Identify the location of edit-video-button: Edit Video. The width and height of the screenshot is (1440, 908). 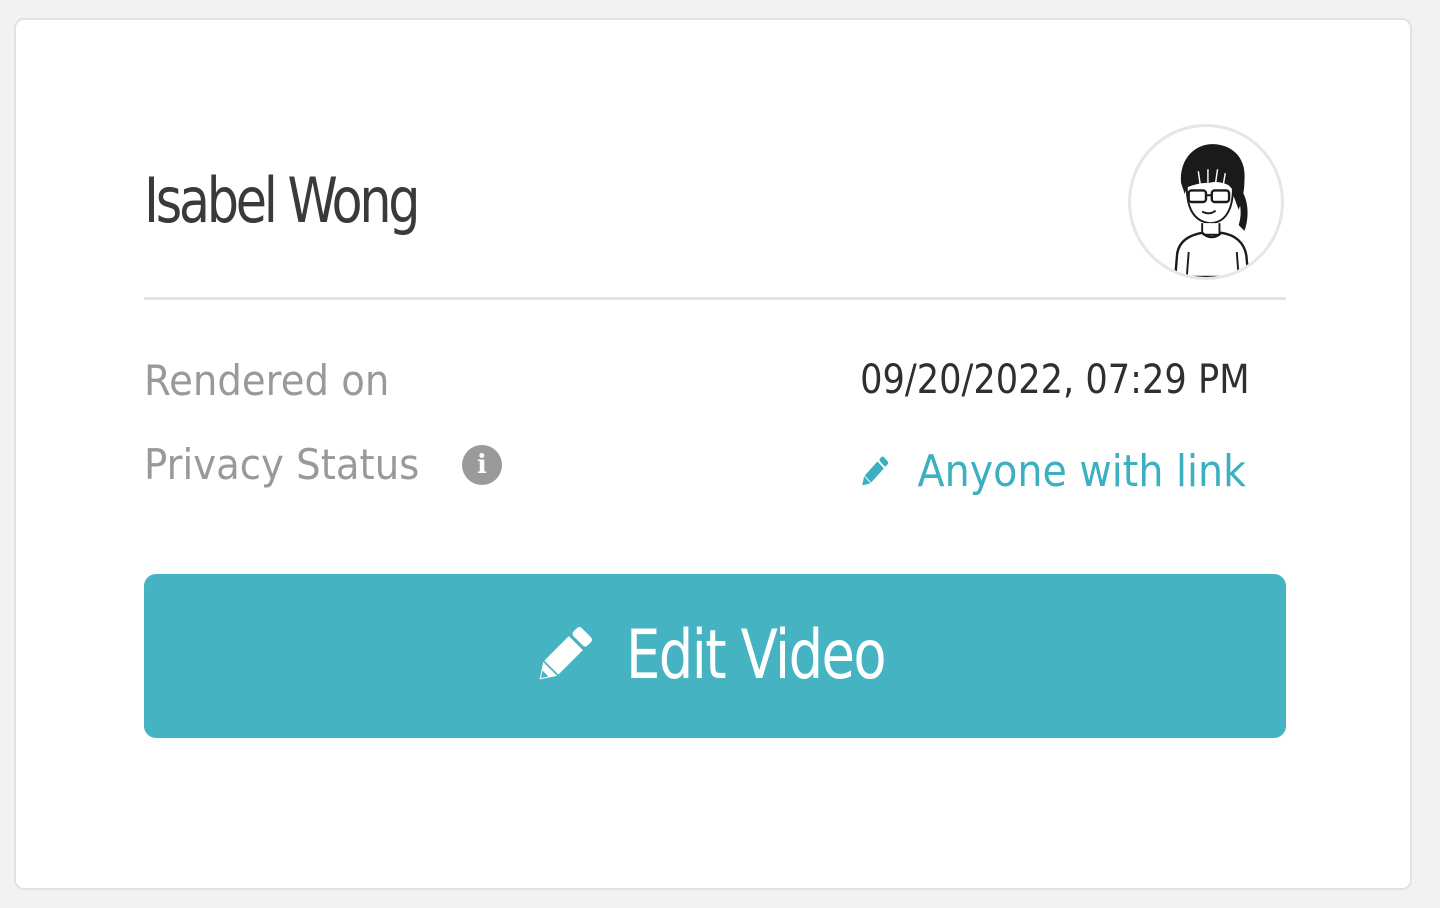
(715, 656).